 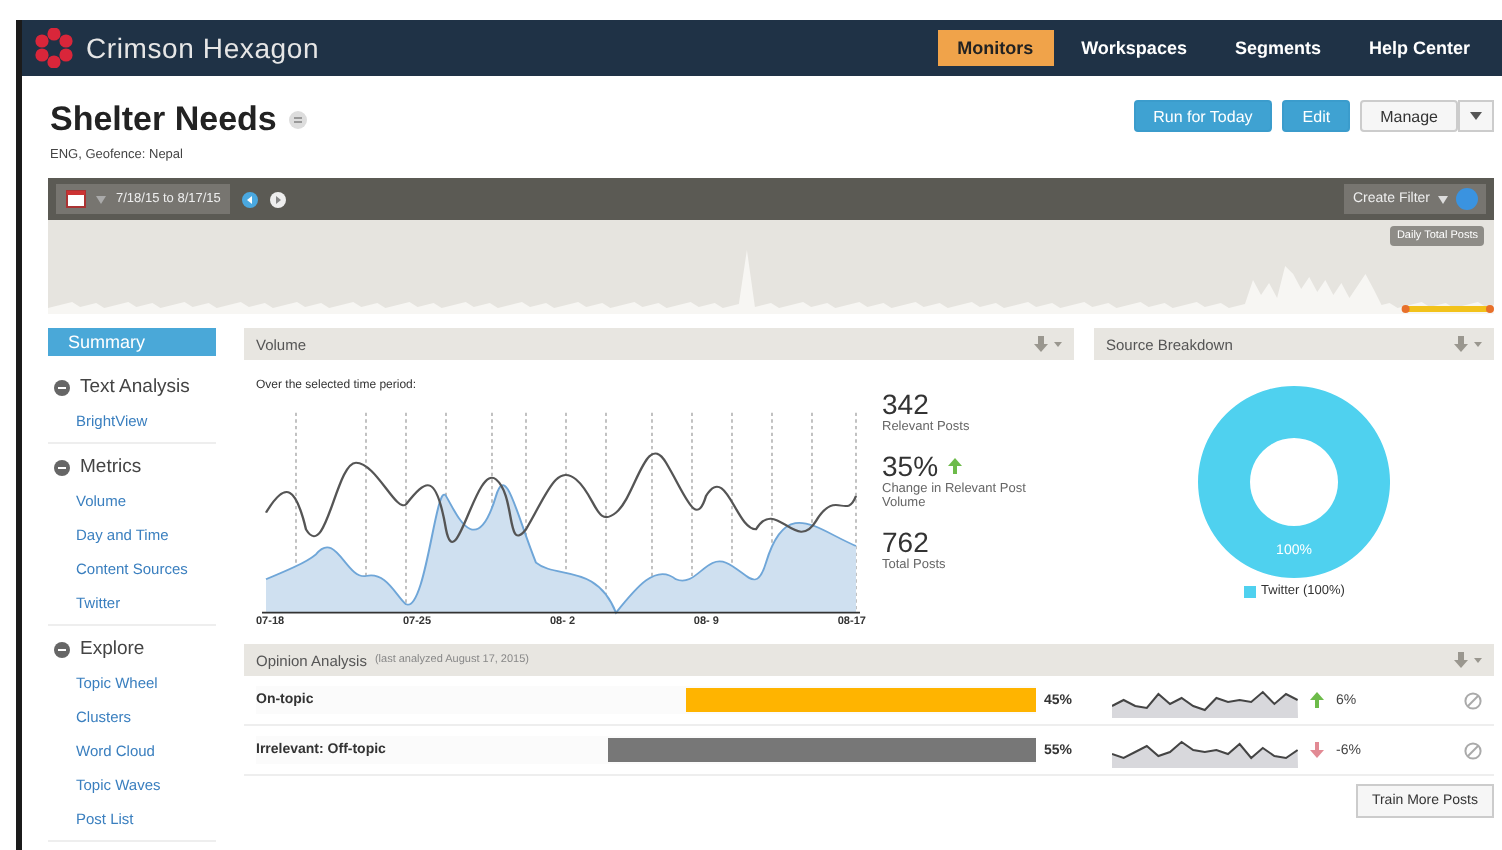 I want to click on dropdown-button, so click(x=1476, y=116).